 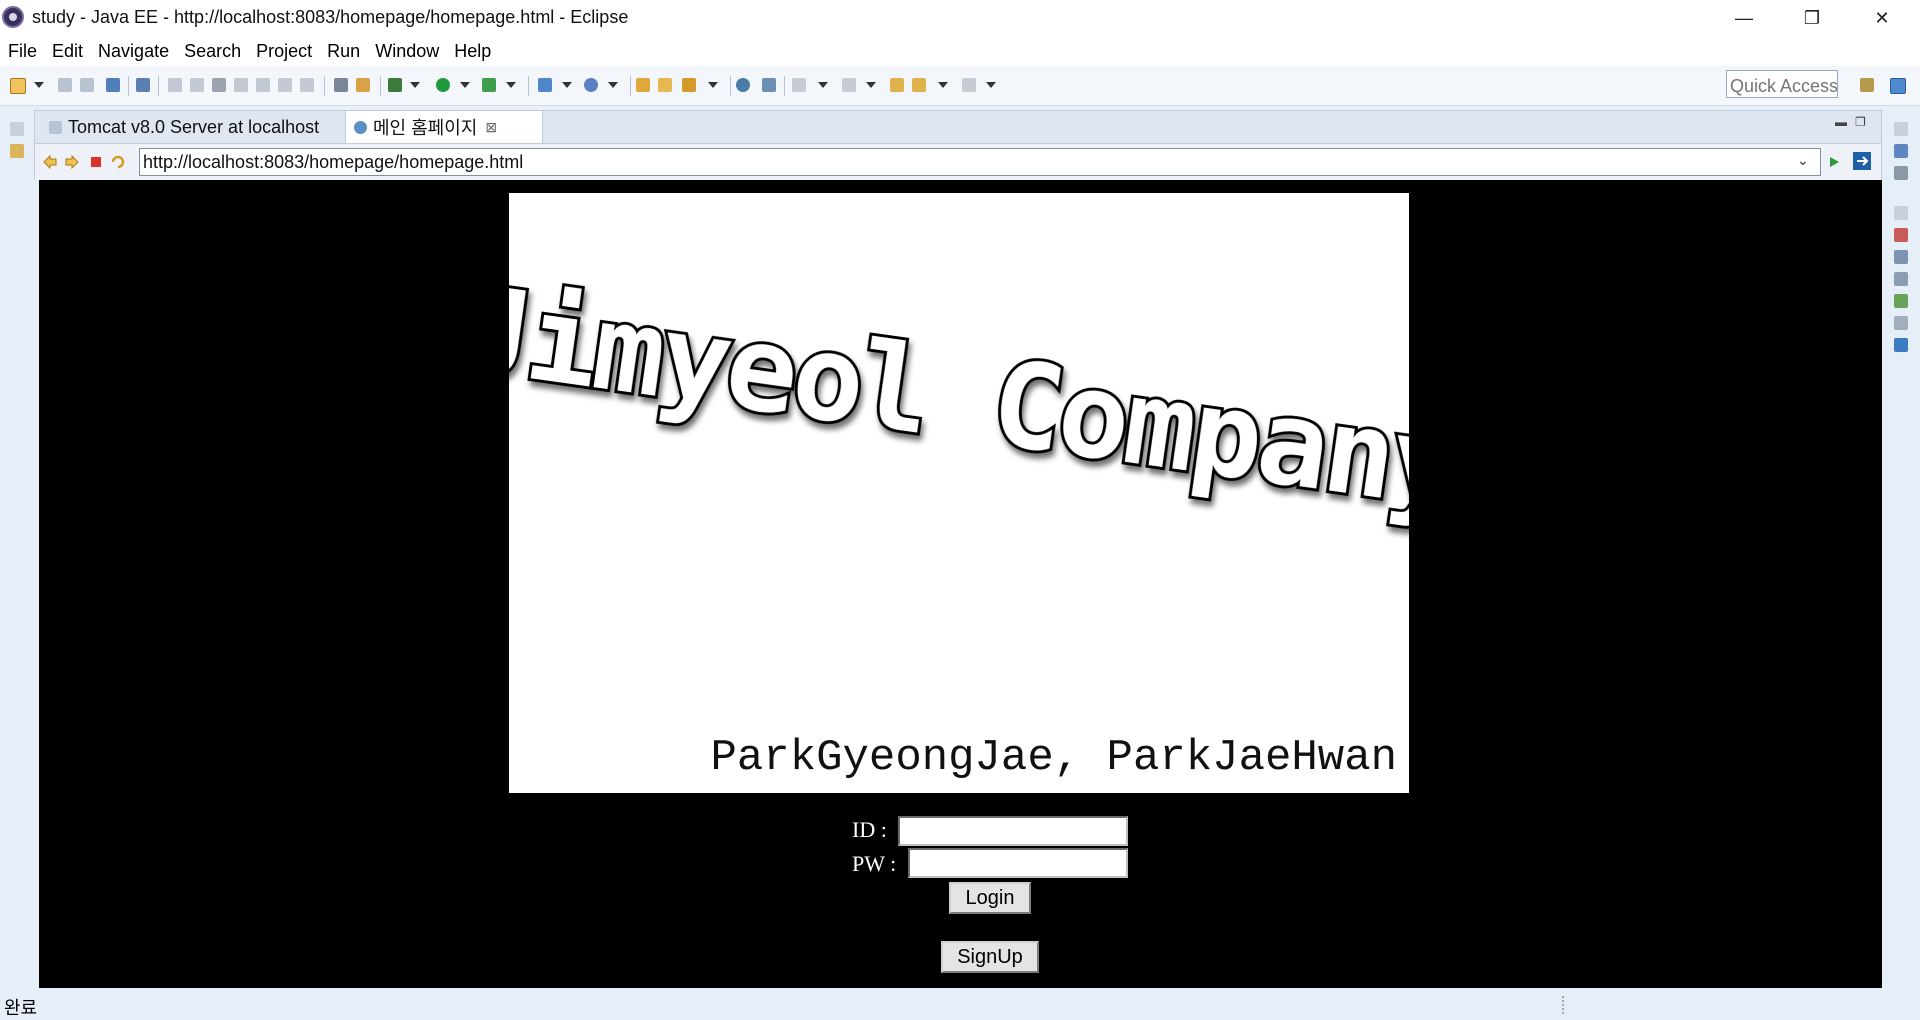 I want to click on new-java-class-dropdown-icon, so click(x=613, y=85).